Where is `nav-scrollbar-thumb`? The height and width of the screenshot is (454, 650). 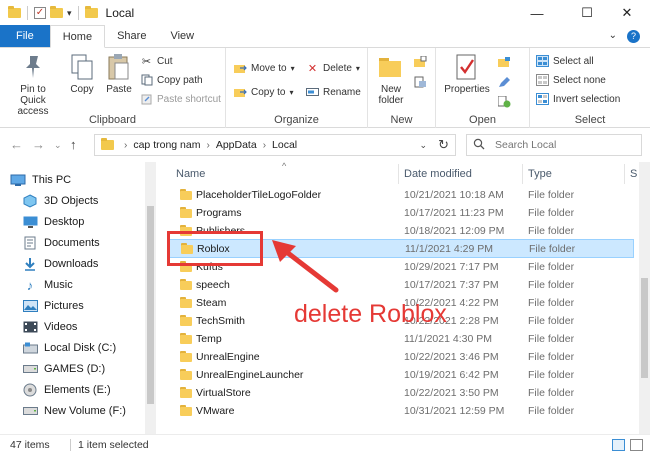
nav-scrollbar-thumb is located at coordinates (150, 305).